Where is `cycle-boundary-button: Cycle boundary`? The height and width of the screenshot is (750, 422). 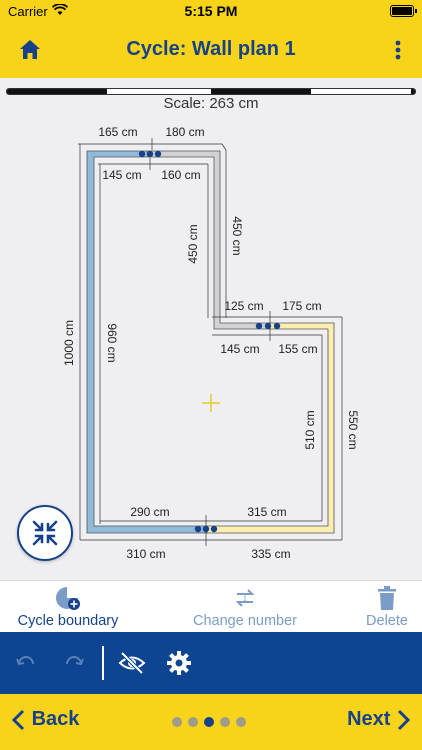 cycle-boundary-button: Cycle boundary is located at coordinates (68, 607).